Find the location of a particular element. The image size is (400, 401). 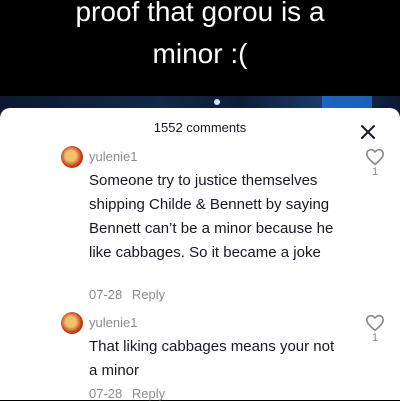

caption-line-1: proof that gorou is a is located at coordinates (200, 13).